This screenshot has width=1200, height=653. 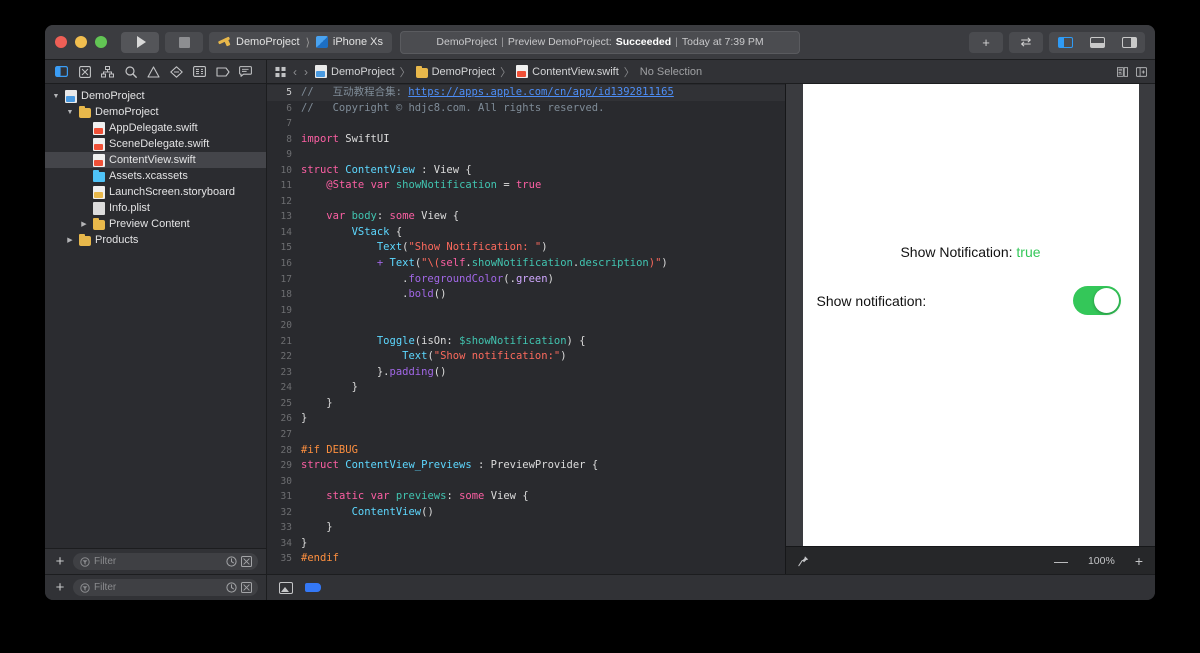 I want to click on image-library-icon, so click(x=286, y=587).